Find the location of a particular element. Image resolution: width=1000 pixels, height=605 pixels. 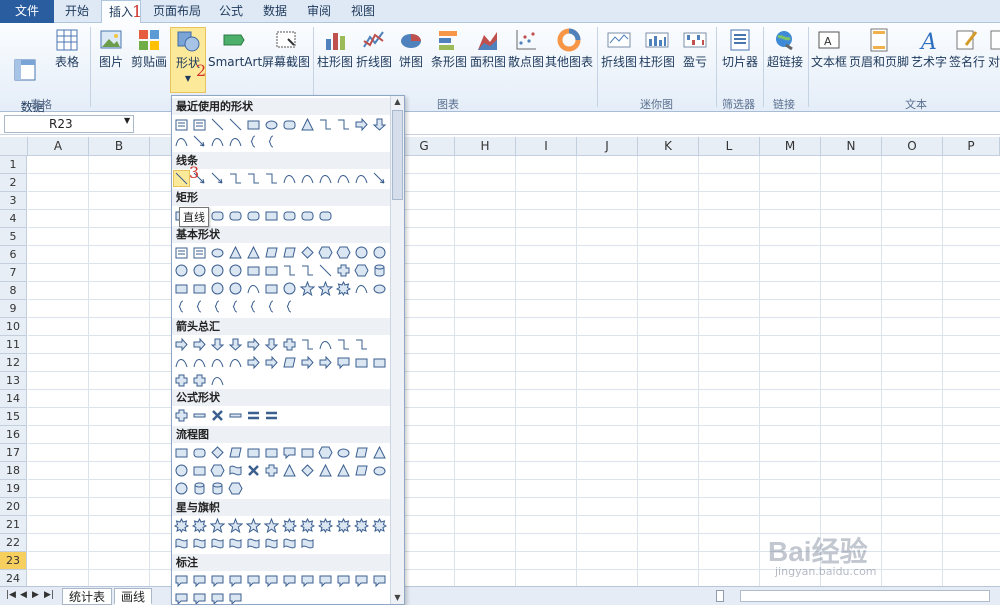

tab-review: 审阅 is located at coordinates (319, 11).